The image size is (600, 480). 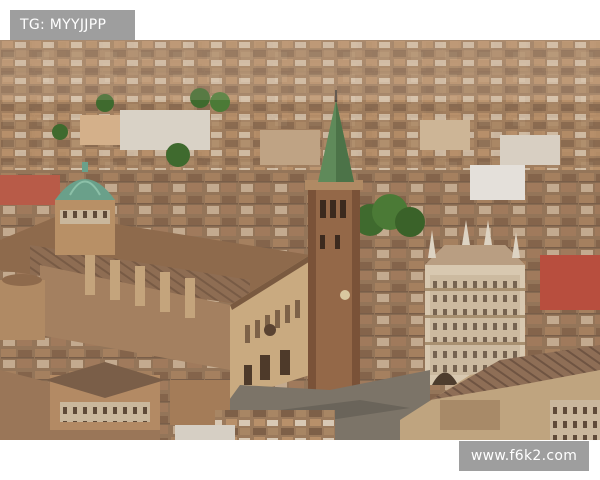 What do you see at coordinates (524, 456) in the screenshot?
I see `watermark-bottom-right: www.f6k2.com` at bounding box center [524, 456].